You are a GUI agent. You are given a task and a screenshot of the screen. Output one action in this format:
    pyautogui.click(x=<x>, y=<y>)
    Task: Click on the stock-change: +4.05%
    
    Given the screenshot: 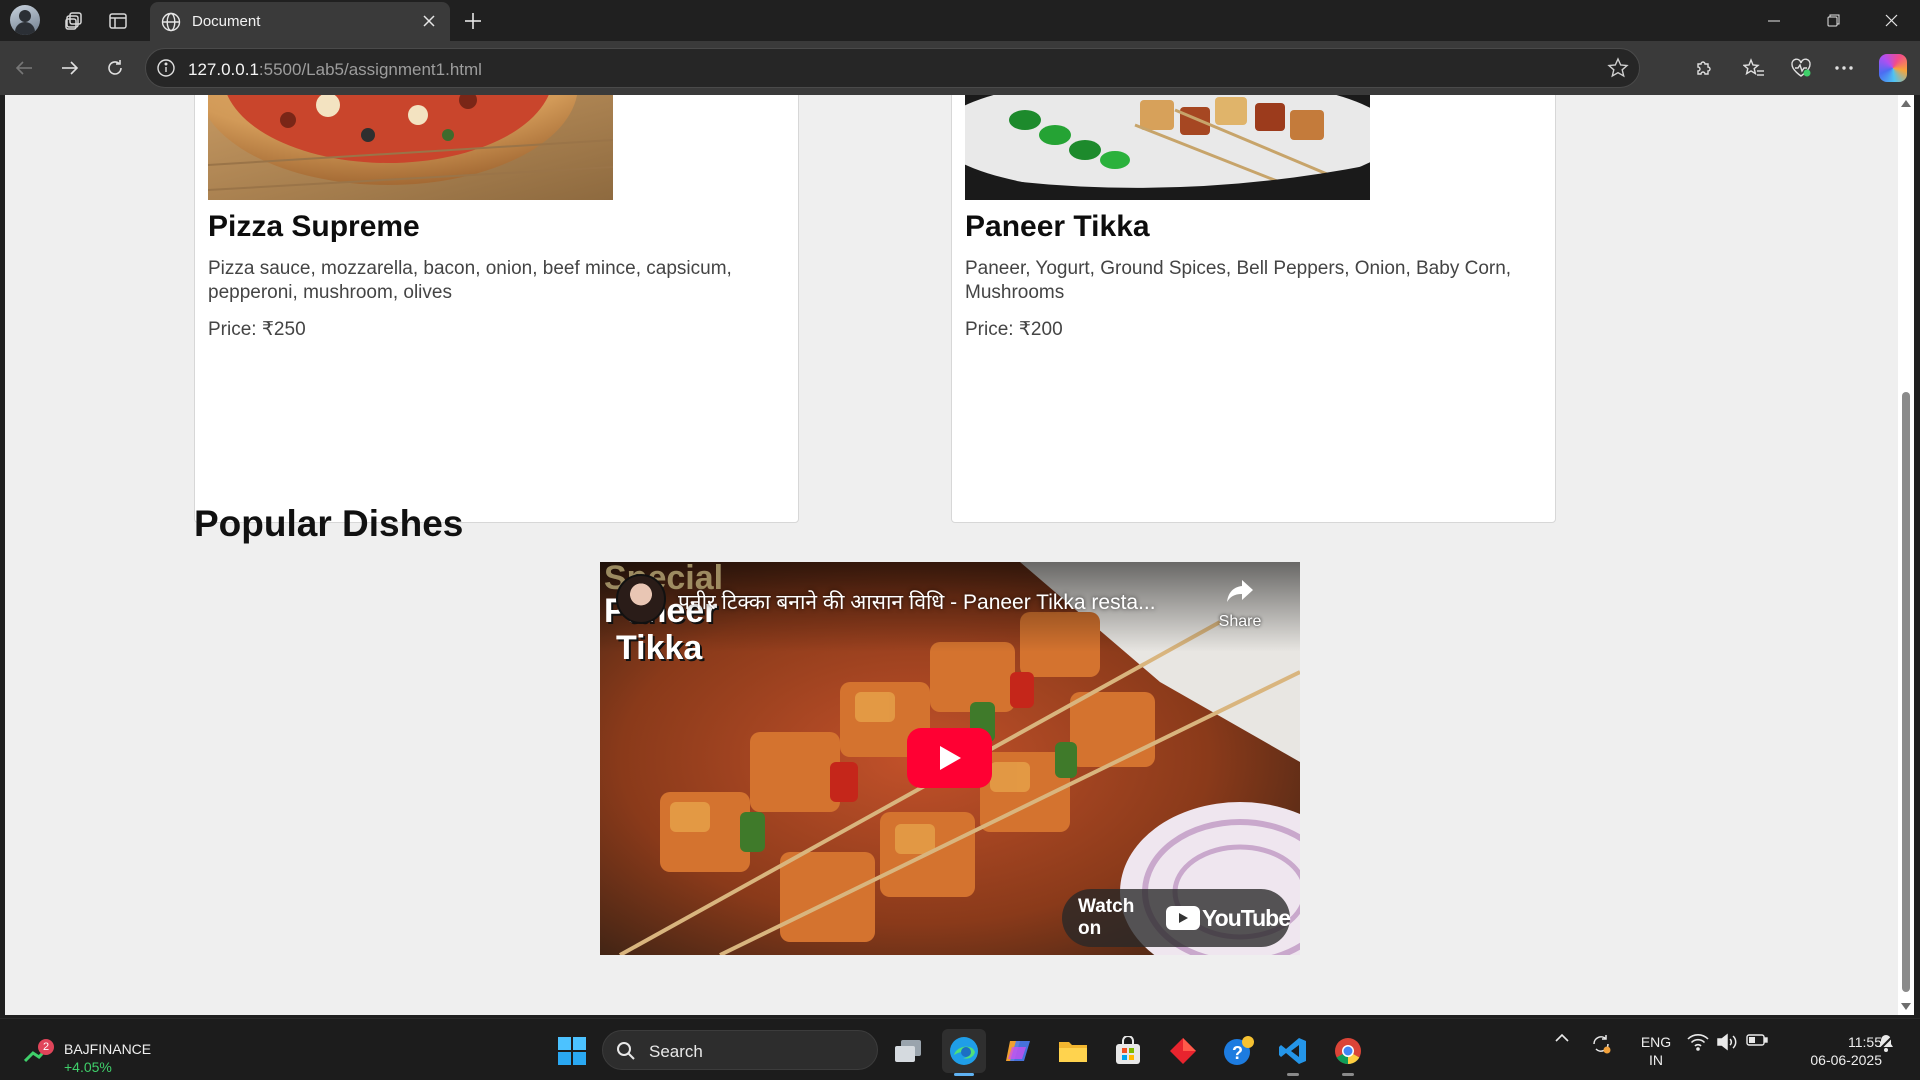 What is the action you would take?
    pyautogui.click(x=88, y=1067)
    